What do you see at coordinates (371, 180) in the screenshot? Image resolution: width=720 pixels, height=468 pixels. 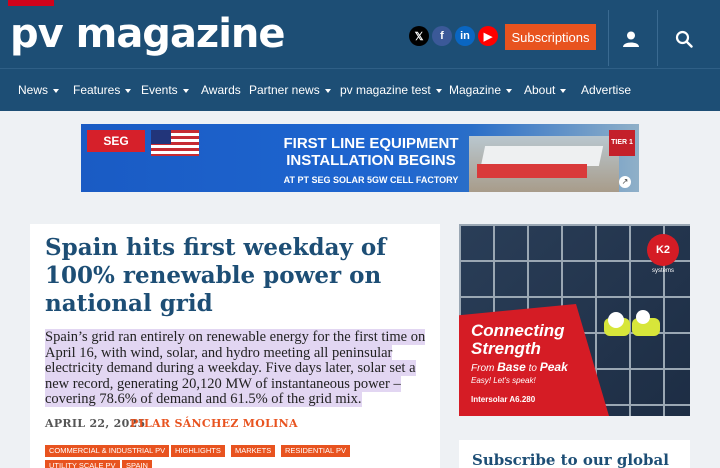 I see `banner-subline: AT PT SEG SOLAR 5GW CELL FACTORY` at bounding box center [371, 180].